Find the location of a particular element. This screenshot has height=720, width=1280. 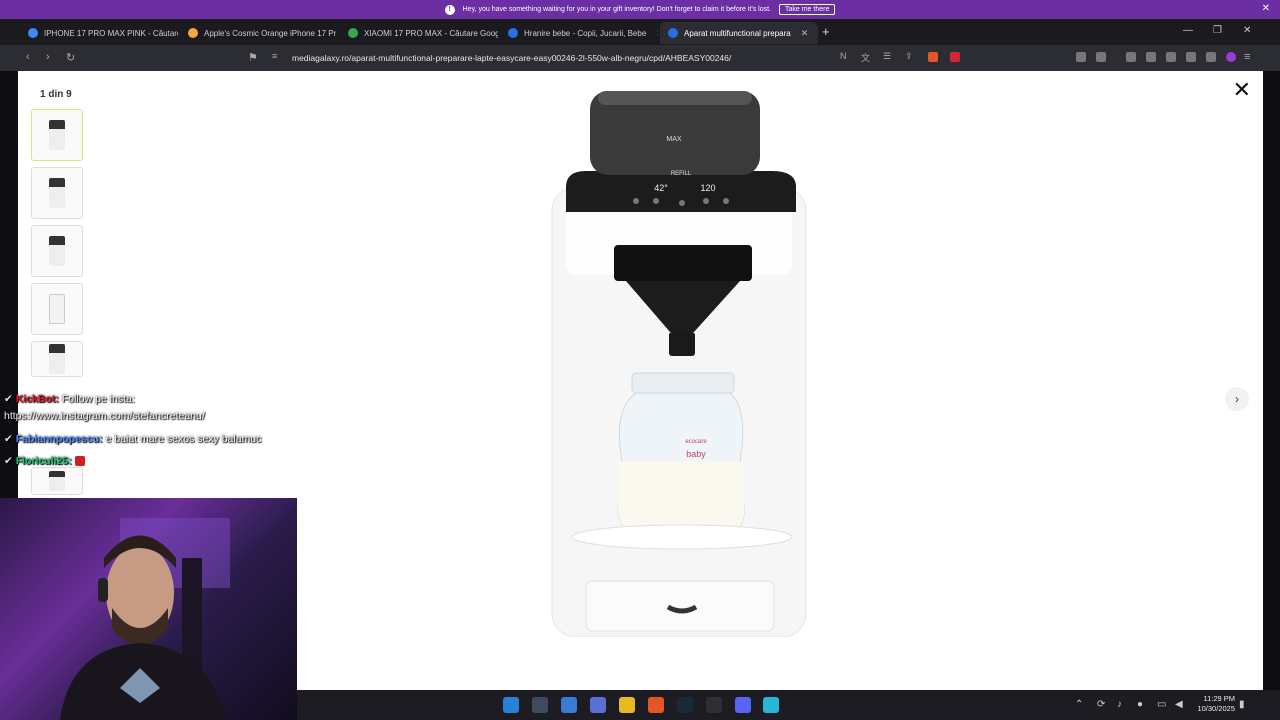

music-icon is located at coordinates (1131, 57).